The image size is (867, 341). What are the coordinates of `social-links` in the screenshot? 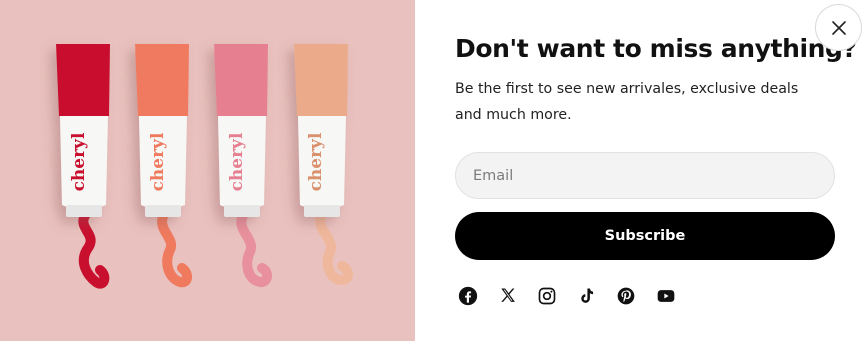 It's located at (567, 296).